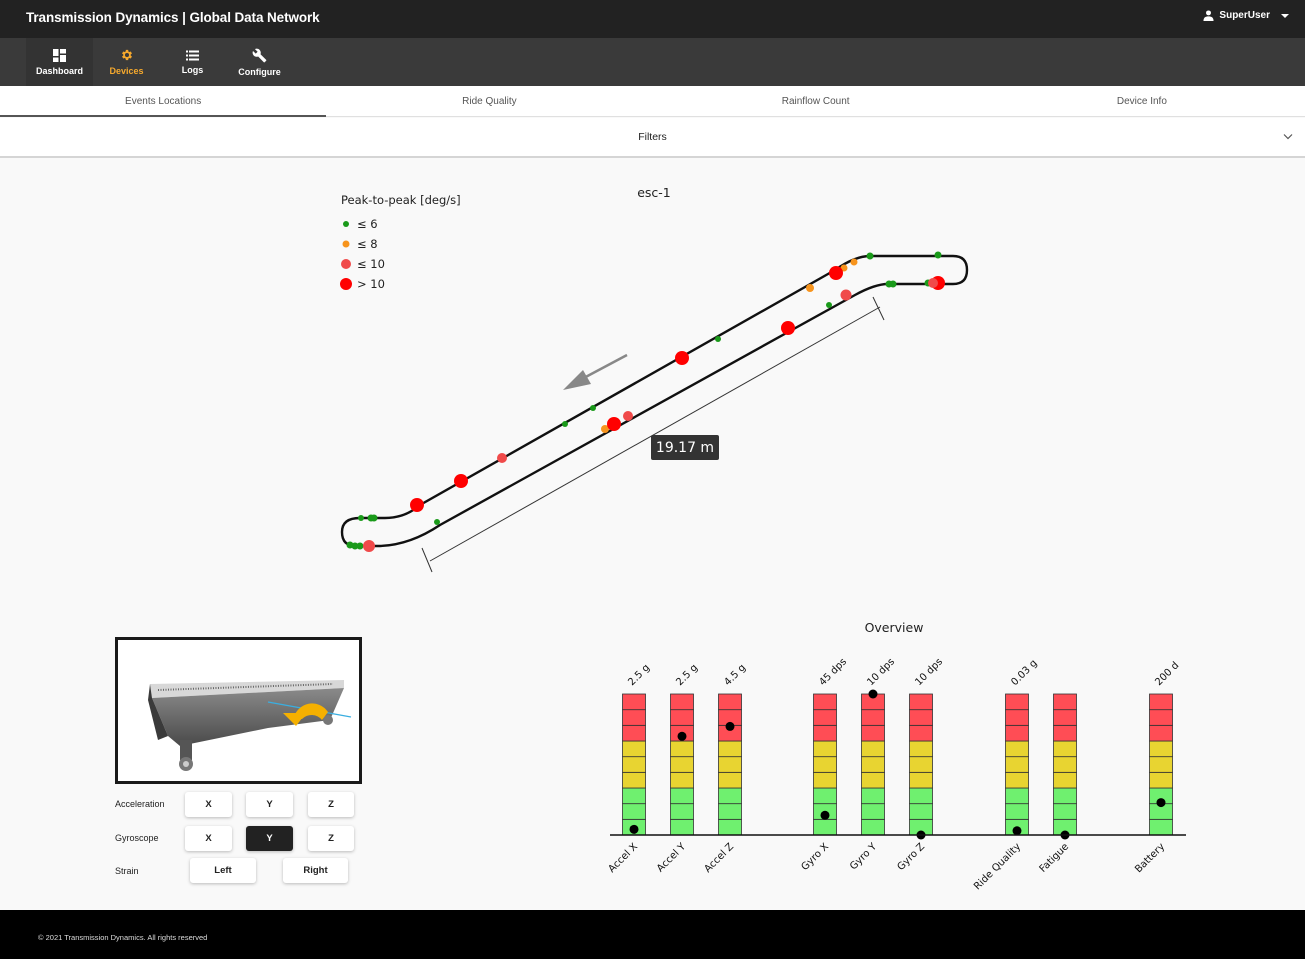 Image resolution: width=1305 pixels, height=959 pixels. Describe the element at coordinates (725, 768) in the screenshot. I see `gauge-accel-z: Accel Z 4.5 g` at that location.